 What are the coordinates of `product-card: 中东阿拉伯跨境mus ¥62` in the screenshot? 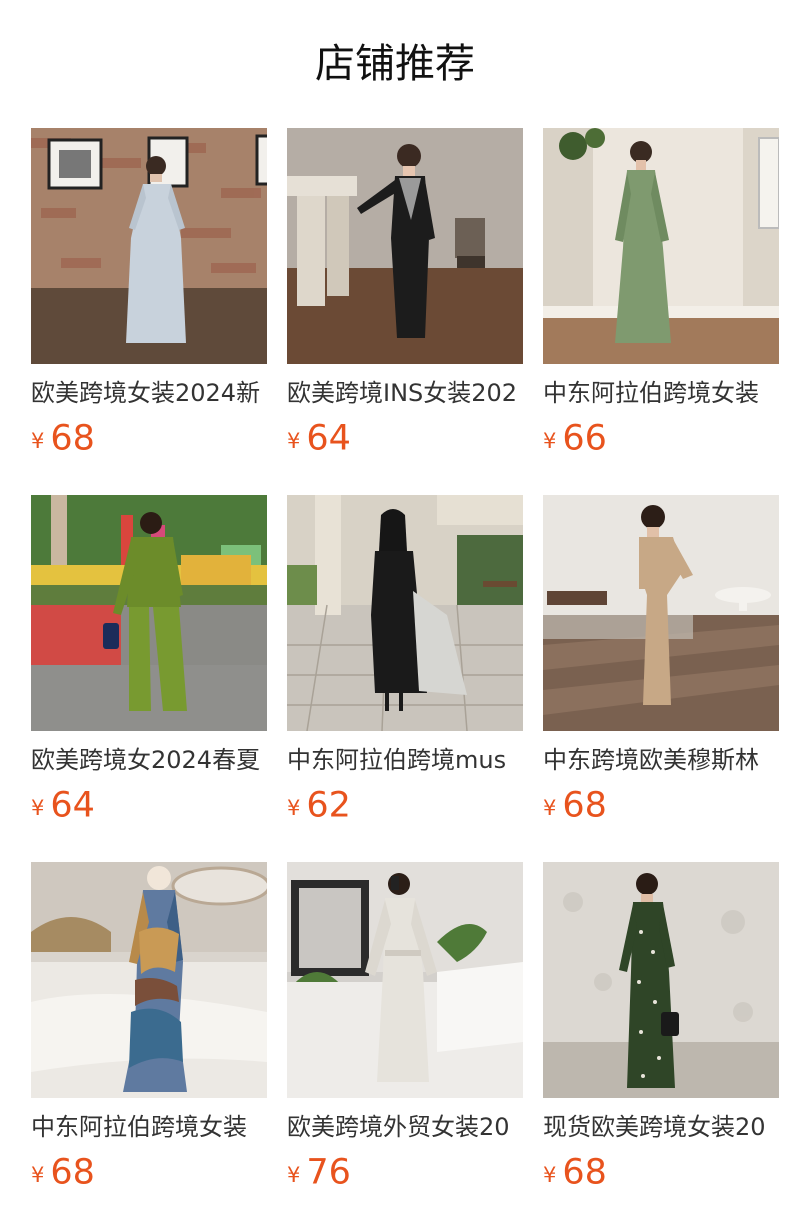 It's located at (405, 678).